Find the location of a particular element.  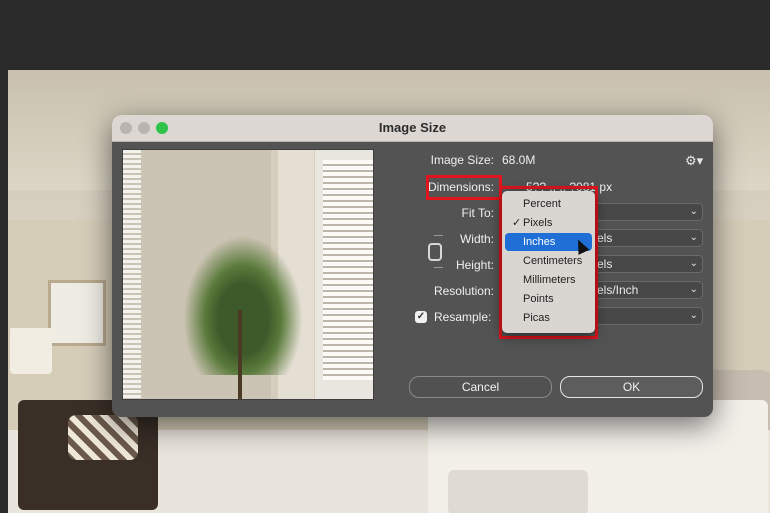

photo-lamp is located at coordinates (31, 351).